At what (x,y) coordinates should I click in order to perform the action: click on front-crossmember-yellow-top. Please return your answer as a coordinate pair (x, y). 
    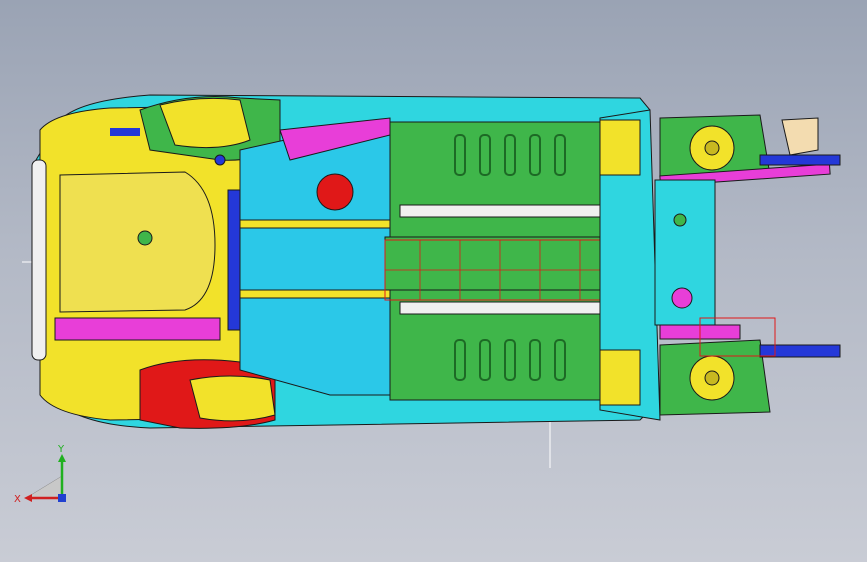
    Looking at the image, I should click on (620, 147).